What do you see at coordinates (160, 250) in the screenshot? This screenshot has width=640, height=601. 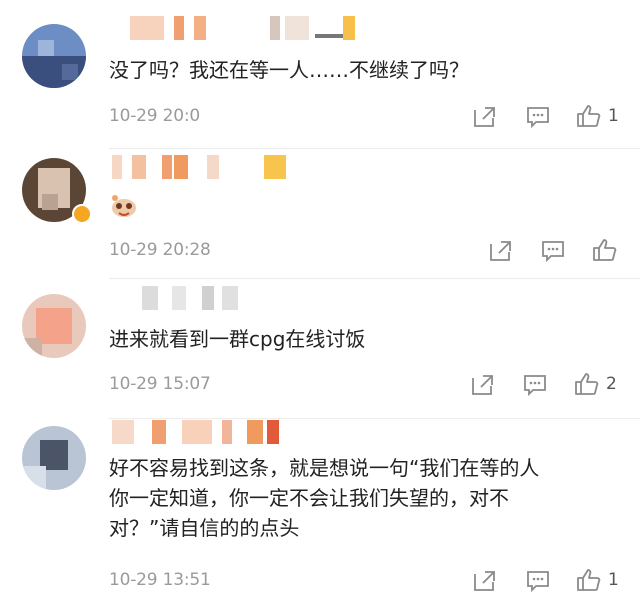 I see `comment-time: 10-29 20:28` at bounding box center [160, 250].